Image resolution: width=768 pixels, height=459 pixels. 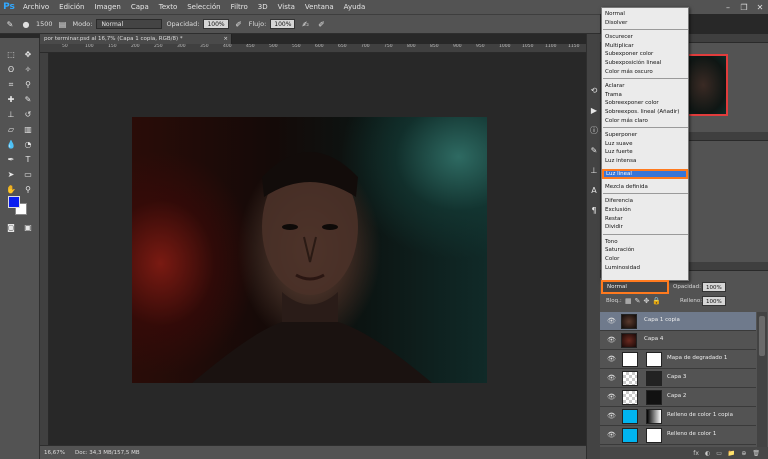 I want to click on brush-tool-icon: ✎, so click(x=10, y=24).